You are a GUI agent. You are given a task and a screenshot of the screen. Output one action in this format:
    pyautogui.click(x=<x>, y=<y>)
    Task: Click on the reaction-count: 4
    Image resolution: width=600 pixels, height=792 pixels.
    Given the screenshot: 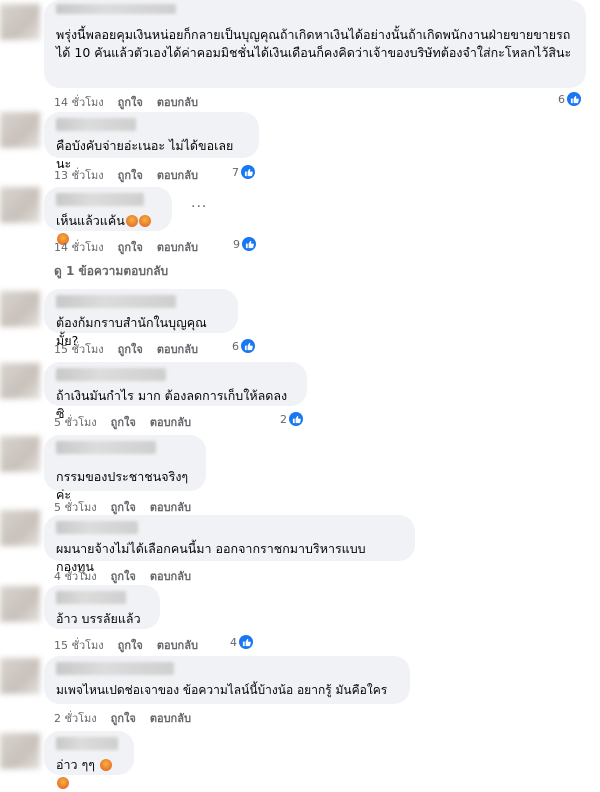 What is the action you would take?
    pyautogui.click(x=241, y=642)
    